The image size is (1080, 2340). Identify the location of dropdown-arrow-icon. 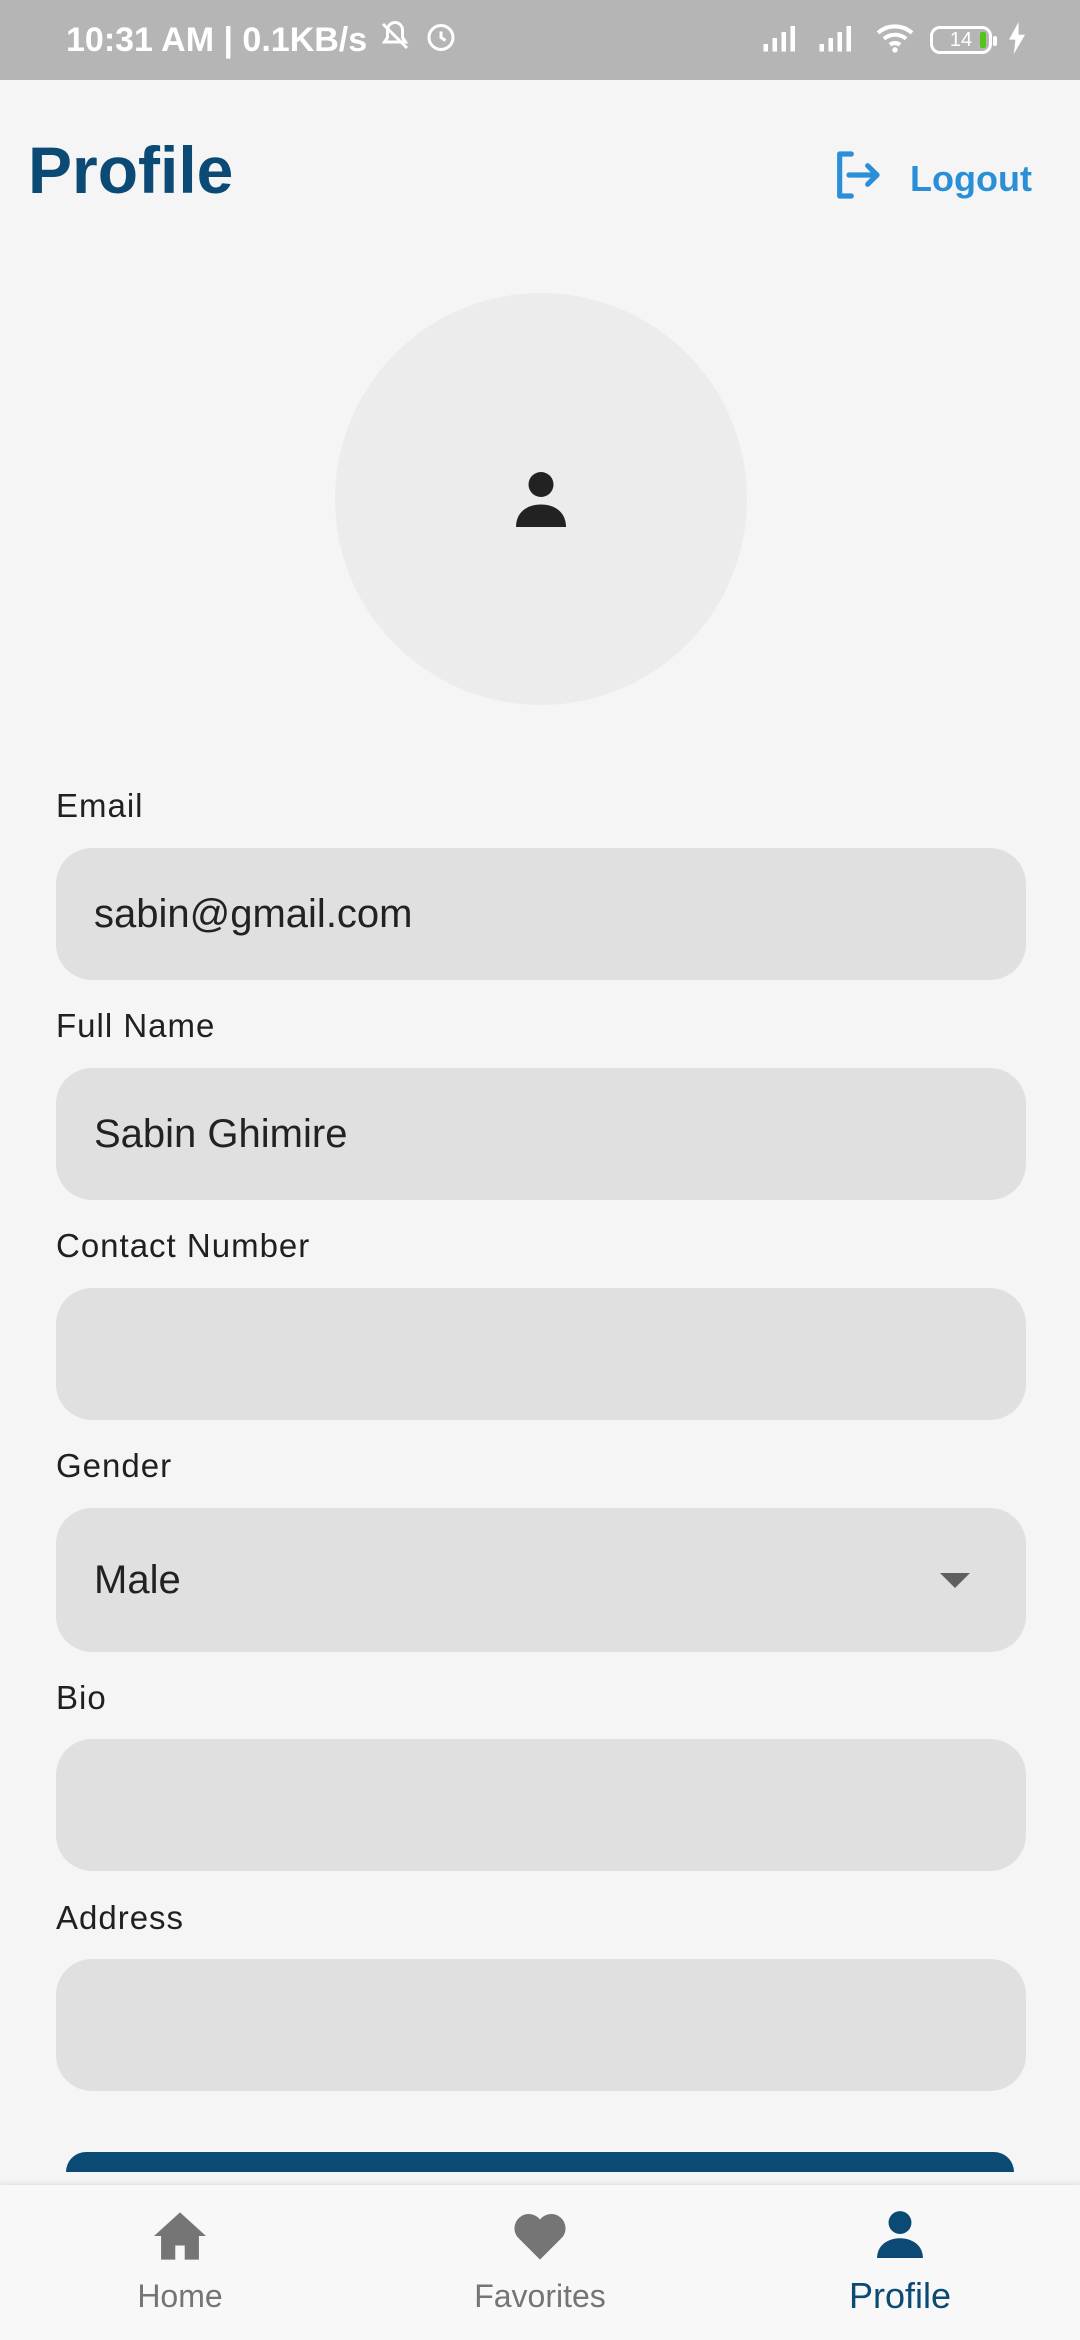
(955, 1580).